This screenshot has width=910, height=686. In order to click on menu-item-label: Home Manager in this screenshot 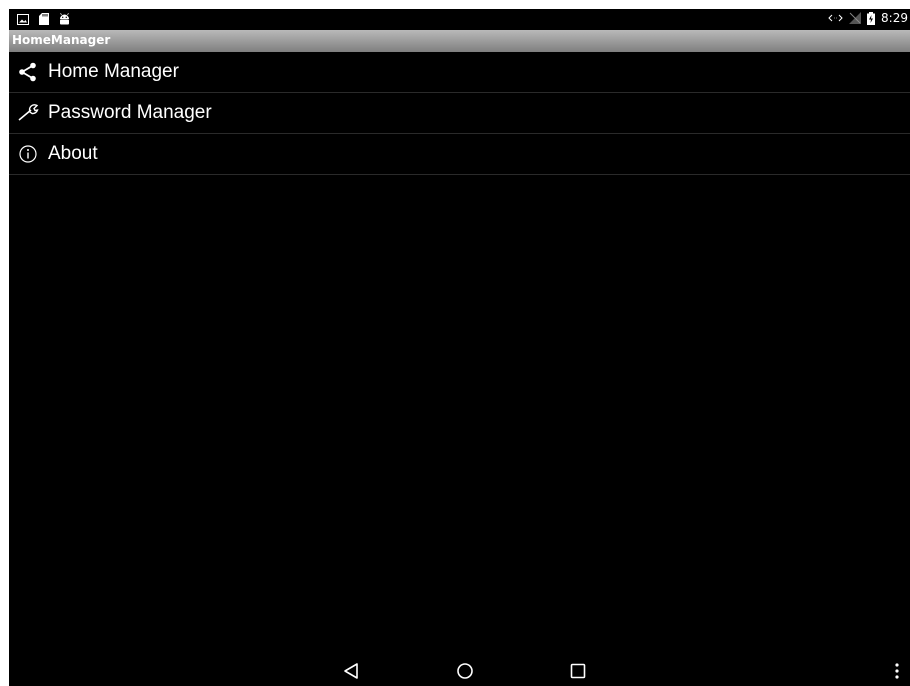, I will do `click(113, 71)`.